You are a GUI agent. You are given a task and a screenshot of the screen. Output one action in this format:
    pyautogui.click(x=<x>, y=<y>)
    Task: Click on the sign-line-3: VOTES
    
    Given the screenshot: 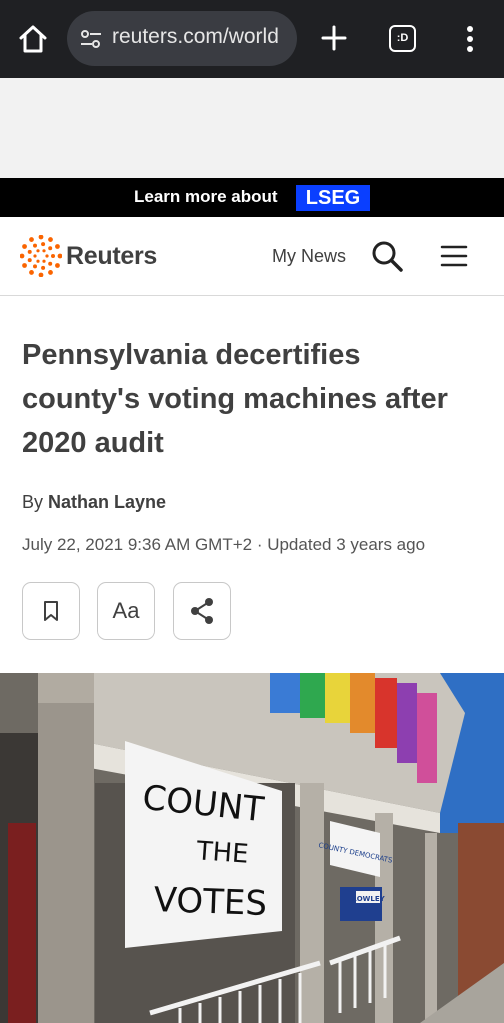 What is the action you would take?
    pyautogui.click(x=210, y=902)
    